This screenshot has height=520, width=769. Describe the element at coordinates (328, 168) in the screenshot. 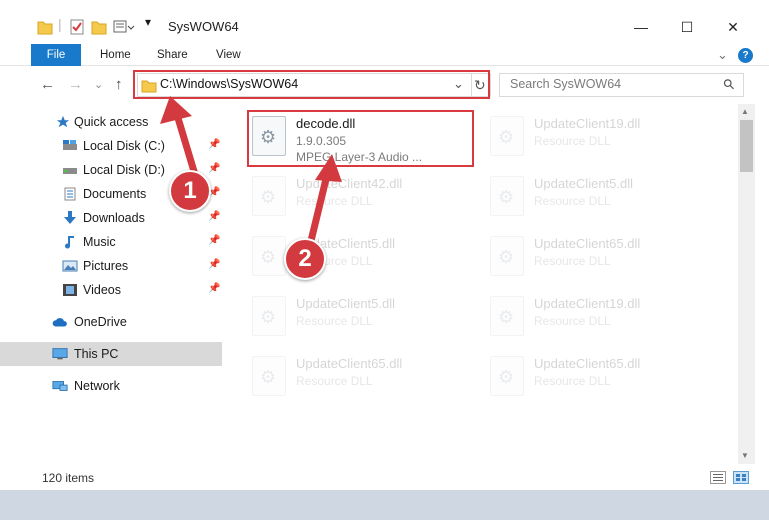

I see `arrow-2-head` at that location.